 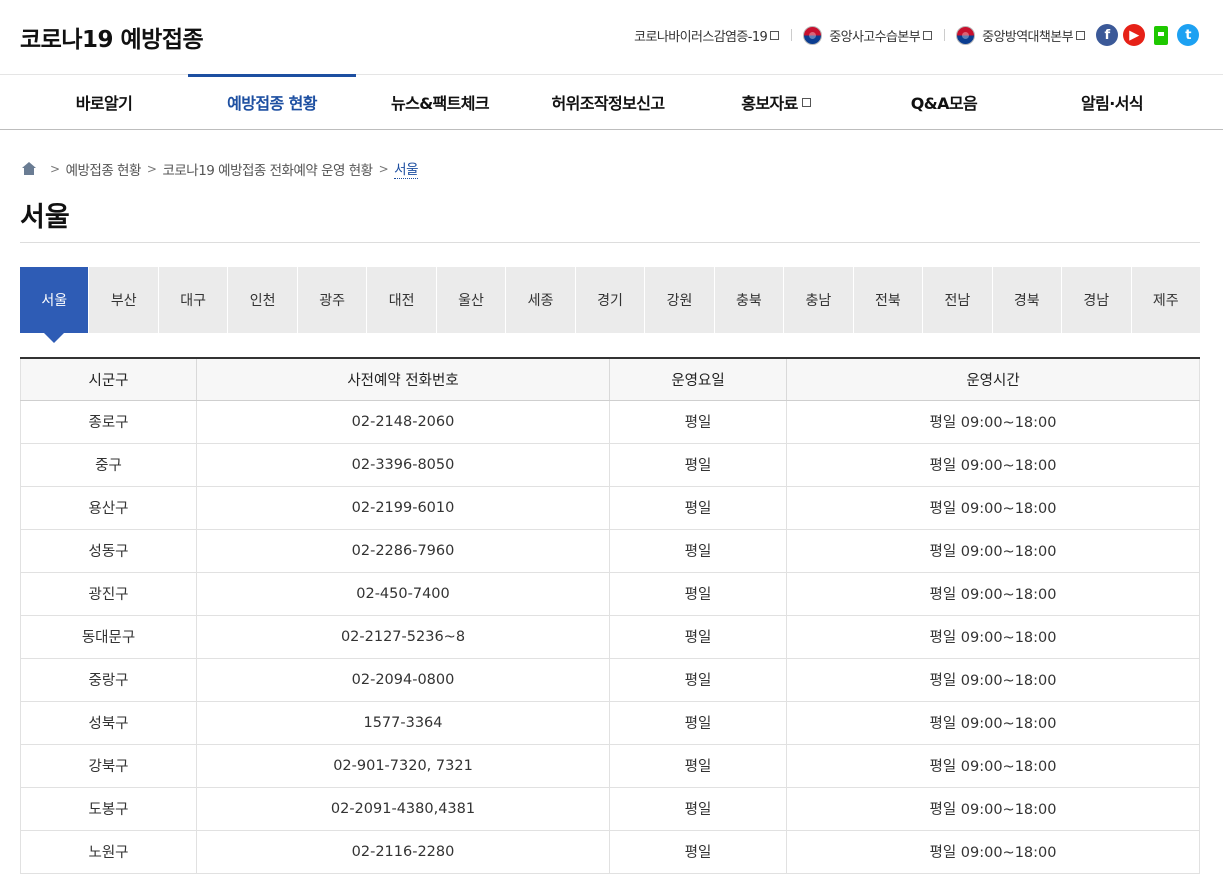 I want to click on tab-chungnam: 충남, so click(x=819, y=300).